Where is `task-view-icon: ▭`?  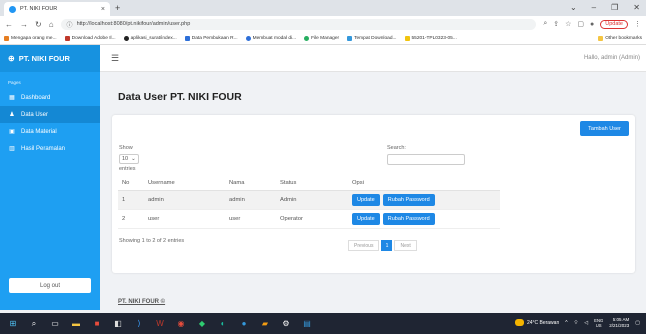
task-view-icon: ▭ is located at coordinates (55, 324).